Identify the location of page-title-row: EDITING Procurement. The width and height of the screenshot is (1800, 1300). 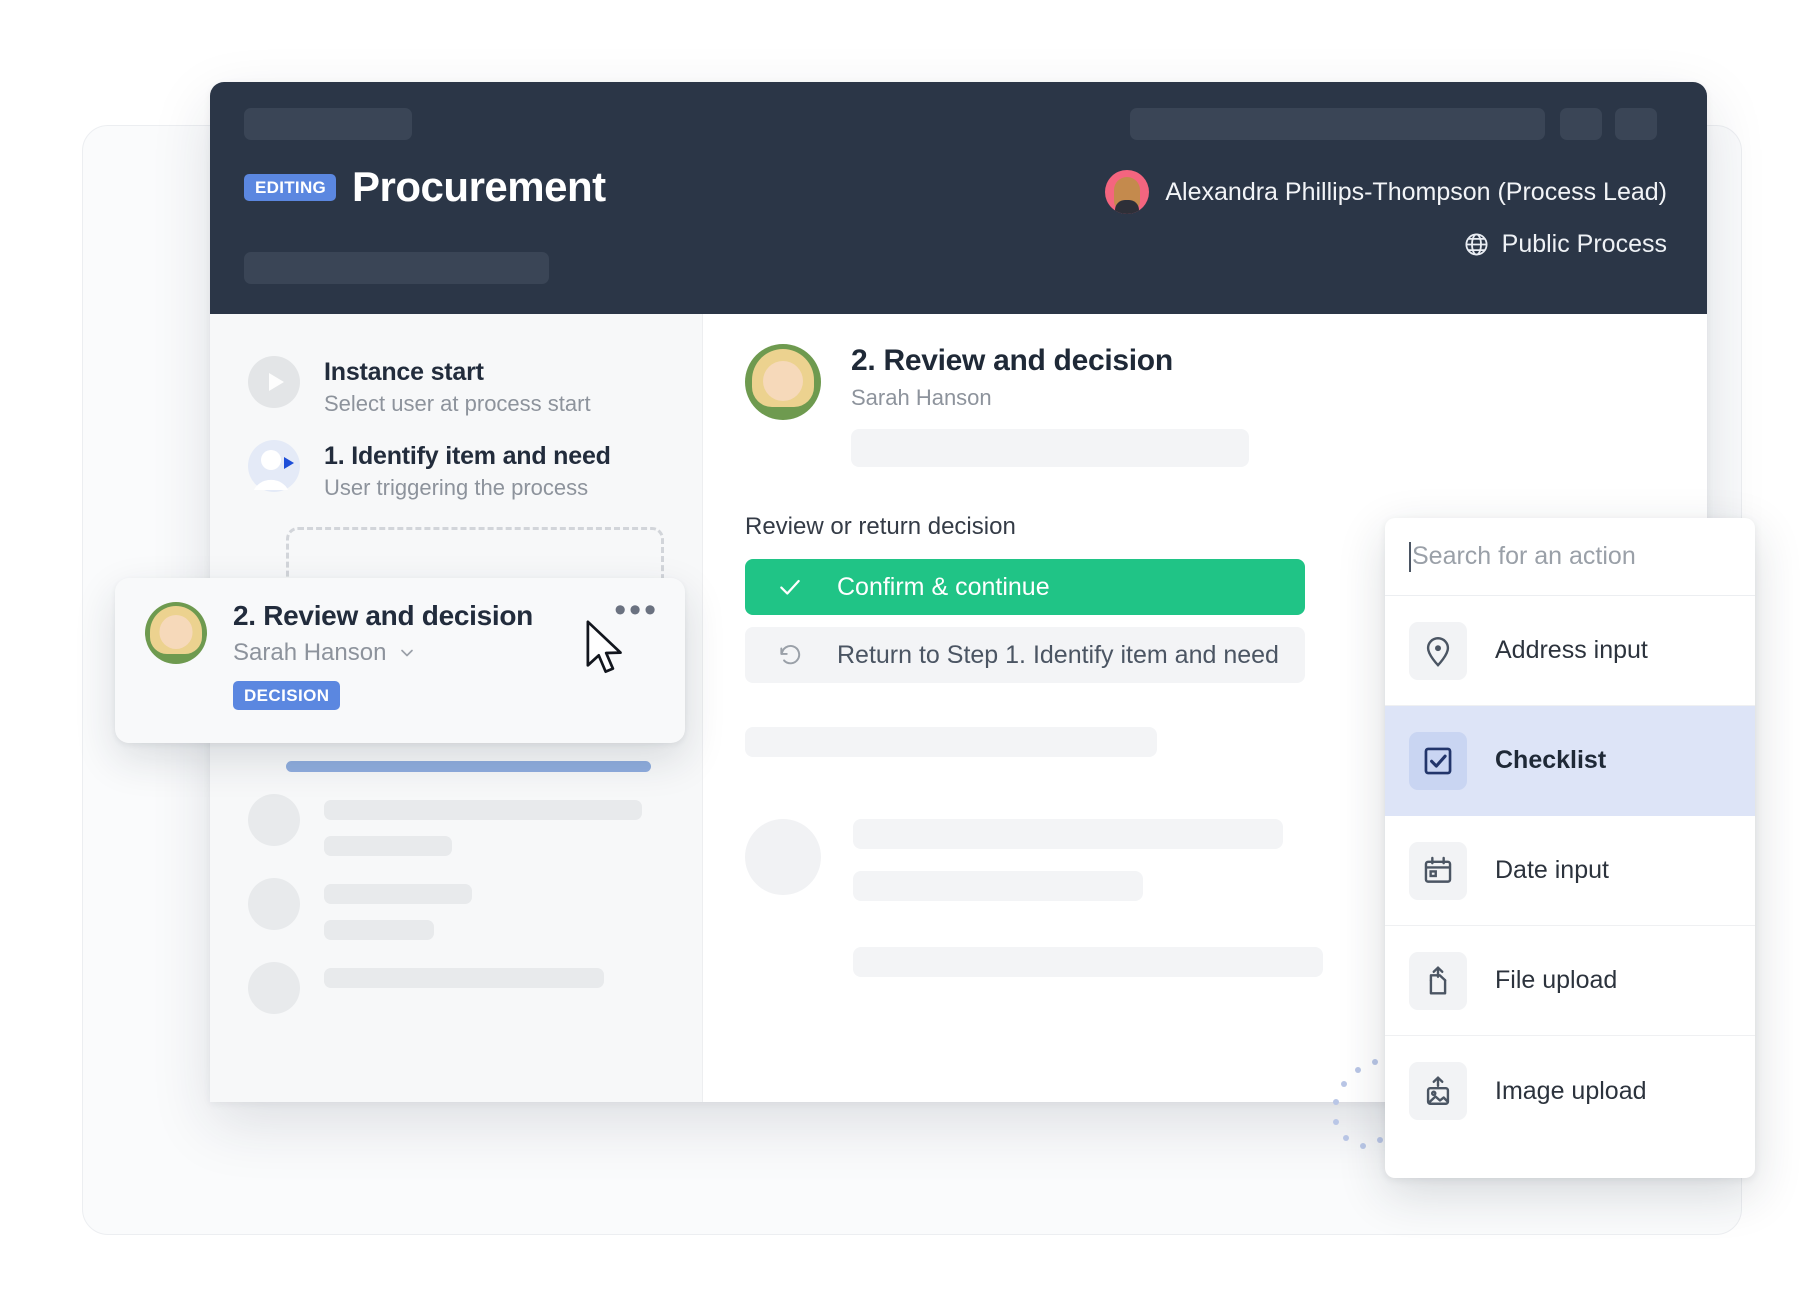
(425, 187).